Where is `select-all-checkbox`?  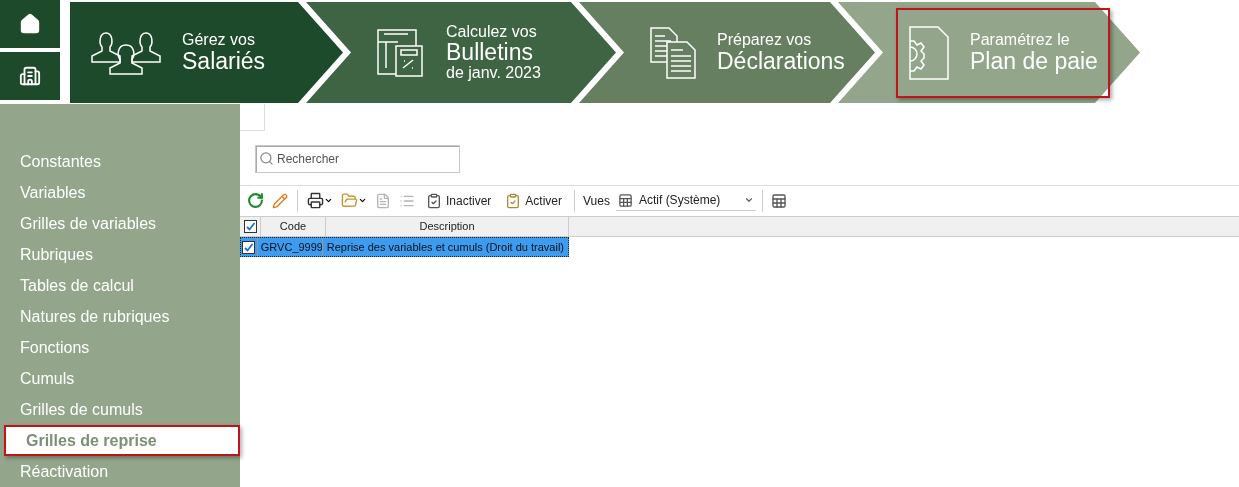
select-all-checkbox is located at coordinates (250, 226).